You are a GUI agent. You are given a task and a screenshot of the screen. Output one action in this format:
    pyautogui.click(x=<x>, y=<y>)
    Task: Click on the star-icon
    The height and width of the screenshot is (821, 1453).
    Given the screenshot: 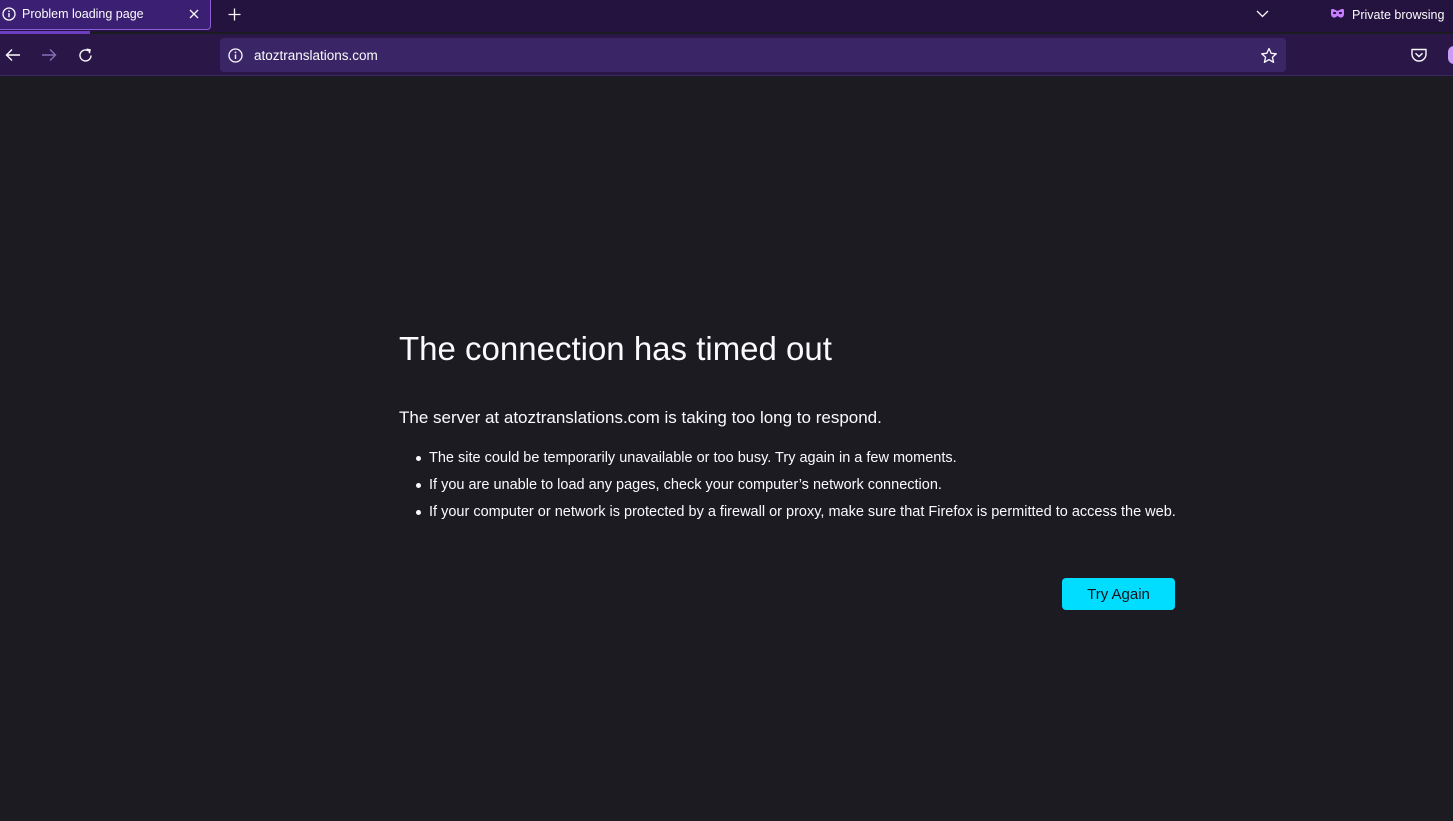 What is the action you would take?
    pyautogui.click(x=1269, y=56)
    